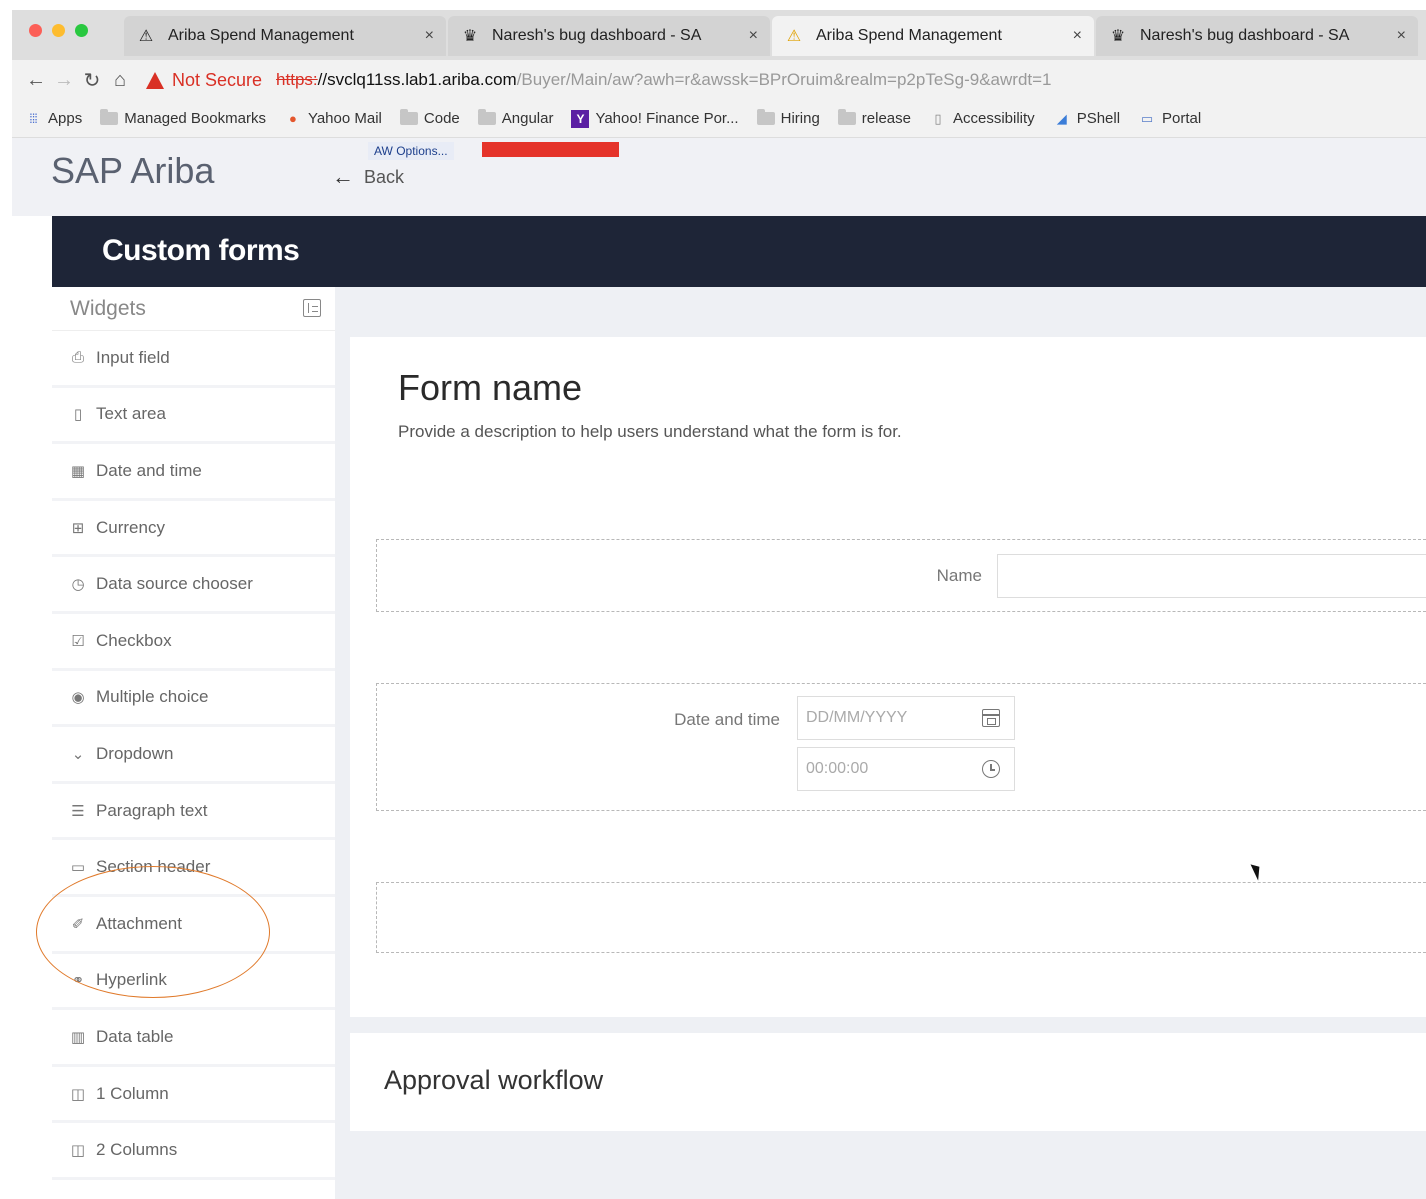  What do you see at coordinates (1147, 118) in the screenshot?
I see `portal-icon: ▭` at bounding box center [1147, 118].